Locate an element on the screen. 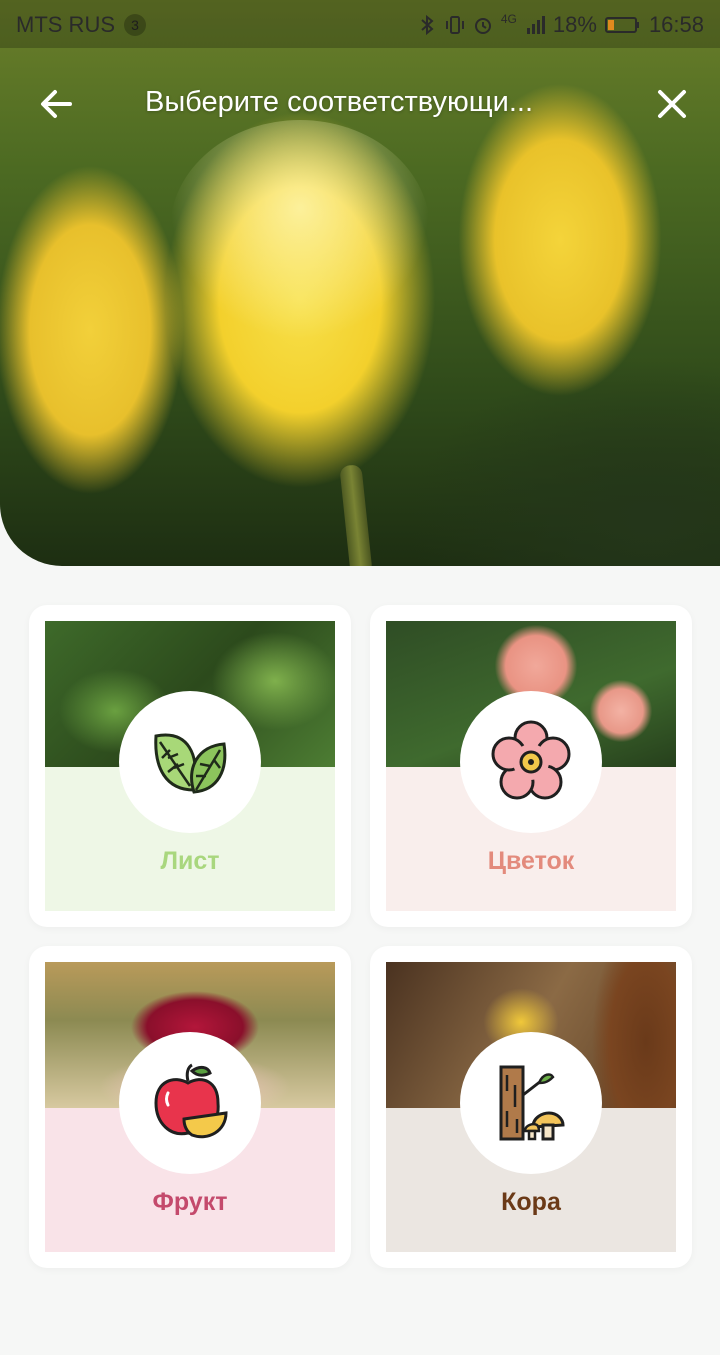  category-label-leaf: Лист is located at coordinates (190, 861).